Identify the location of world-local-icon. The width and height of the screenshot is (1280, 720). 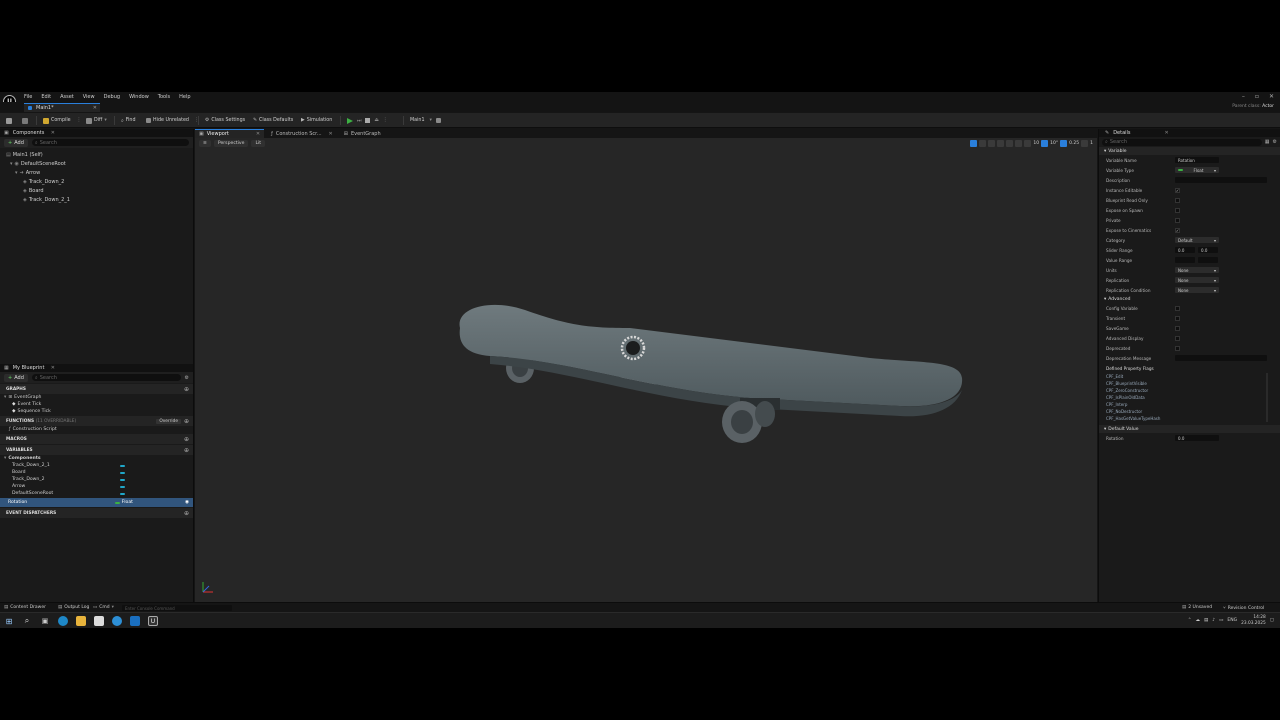
(1010, 143).